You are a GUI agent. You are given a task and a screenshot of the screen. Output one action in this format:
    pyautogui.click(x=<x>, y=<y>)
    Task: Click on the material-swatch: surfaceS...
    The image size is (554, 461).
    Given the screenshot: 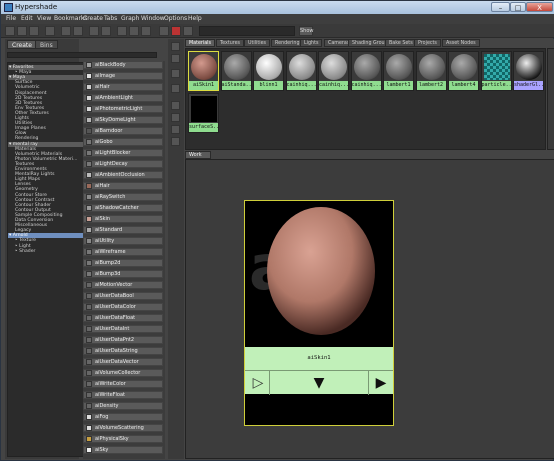 What is the action you would take?
    pyautogui.click(x=203, y=113)
    